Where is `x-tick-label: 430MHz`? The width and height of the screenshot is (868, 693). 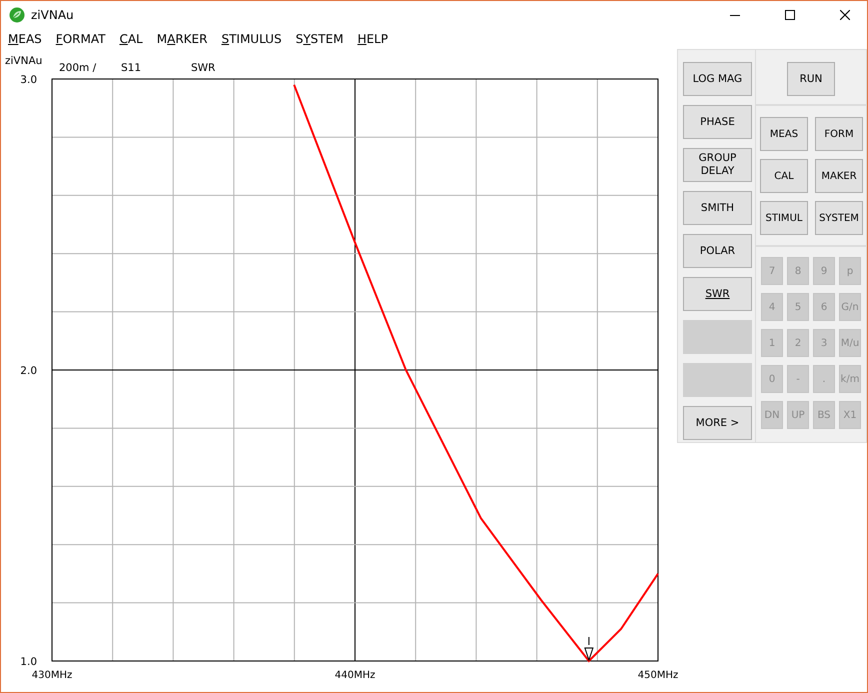 x-tick-label: 430MHz is located at coordinates (52, 675).